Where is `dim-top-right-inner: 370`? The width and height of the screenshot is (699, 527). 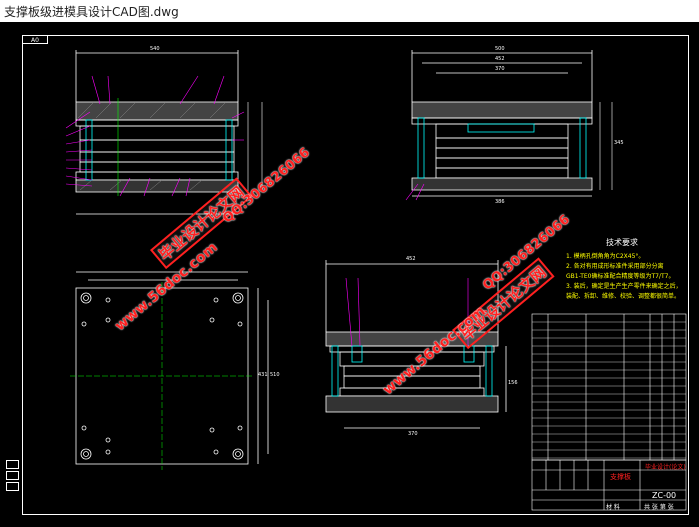
dim-top-right-inner: 370 is located at coordinates (500, 69).